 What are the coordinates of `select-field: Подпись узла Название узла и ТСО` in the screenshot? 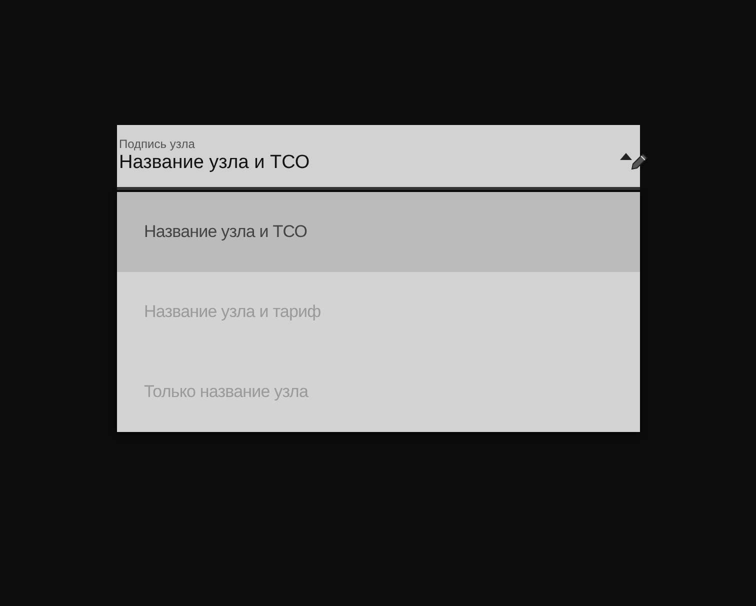 It's located at (378, 157).